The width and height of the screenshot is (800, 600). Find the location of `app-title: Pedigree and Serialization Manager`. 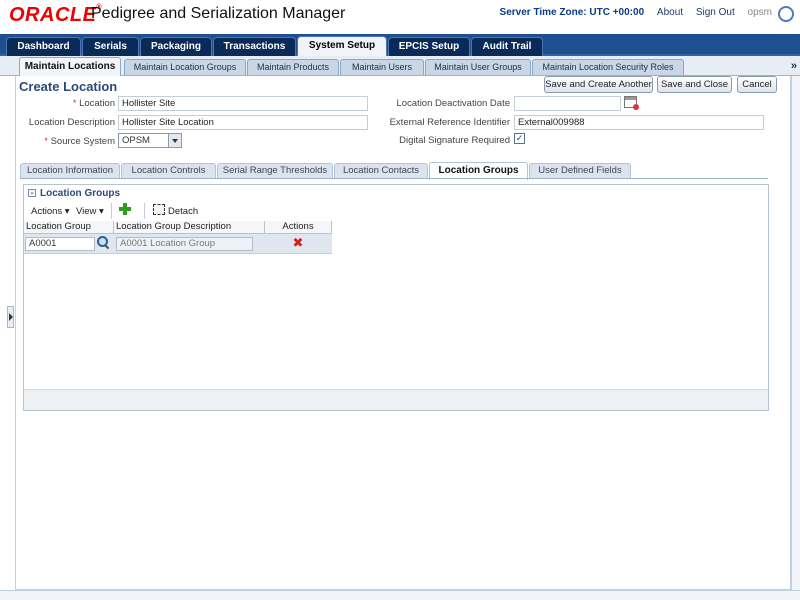

app-title: Pedigree and Serialization Manager is located at coordinates (218, 13).